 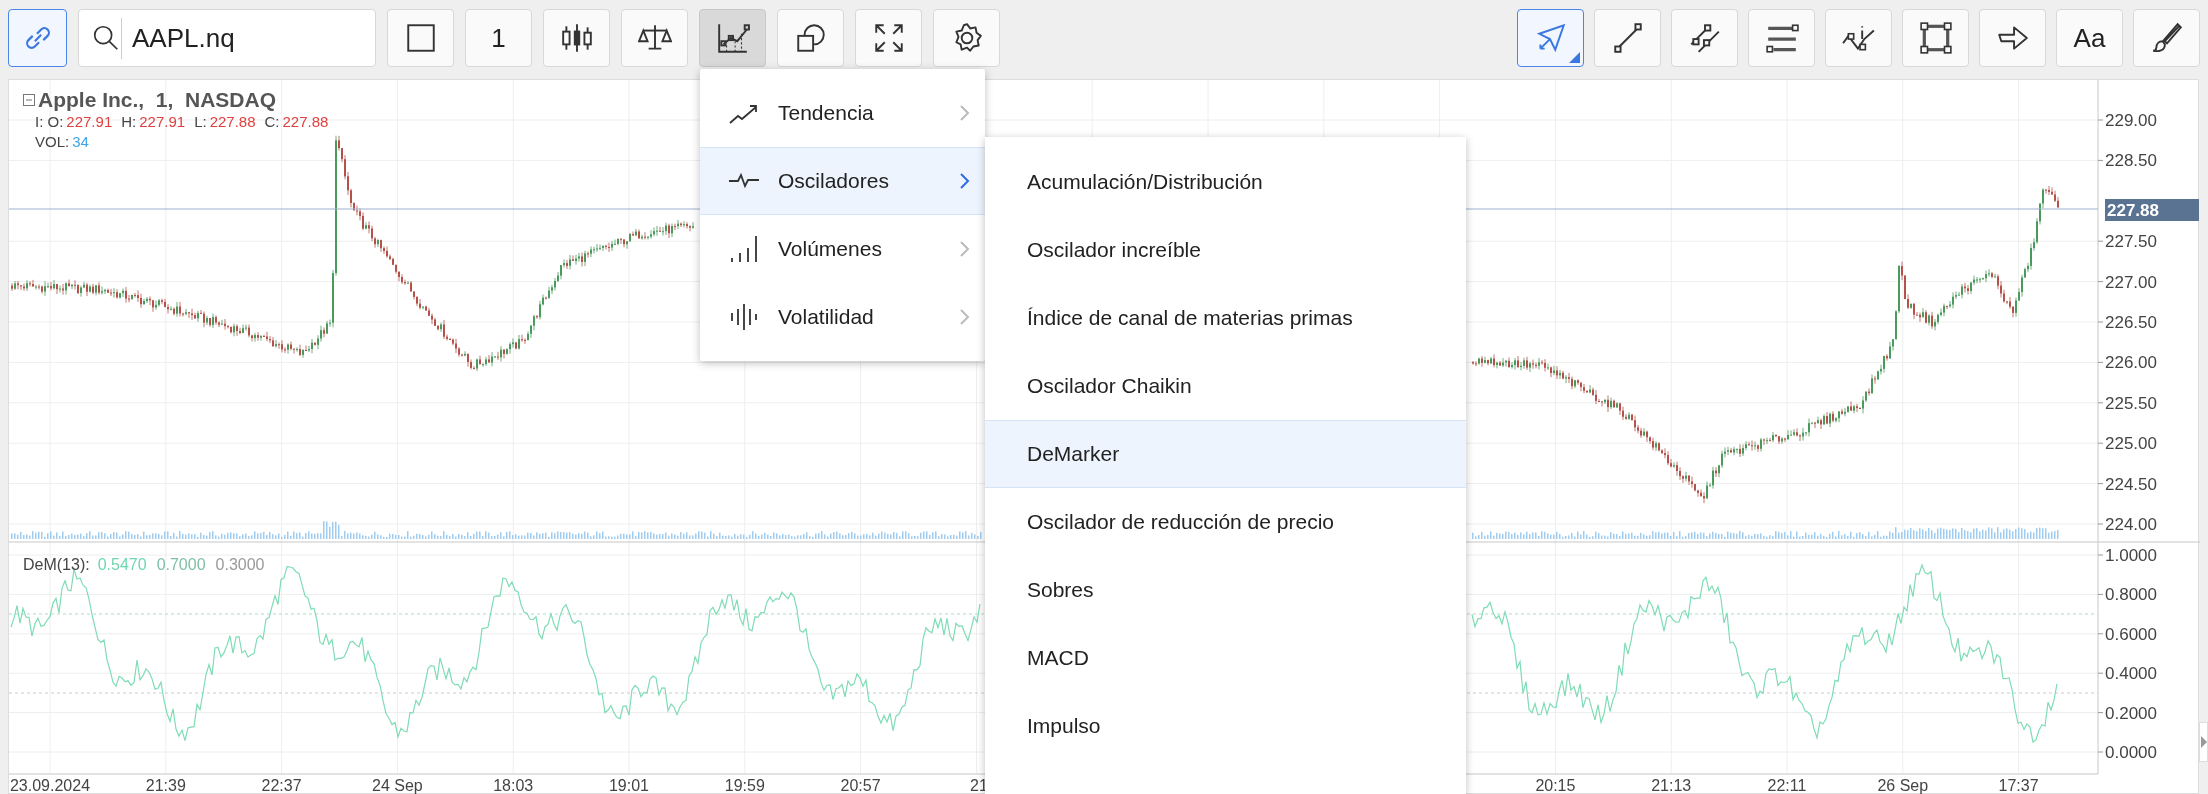 What do you see at coordinates (2131, 634) in the screenshot?
I see `oscillator-axis-label: 0.6000` at bounding box center [2131, 634].